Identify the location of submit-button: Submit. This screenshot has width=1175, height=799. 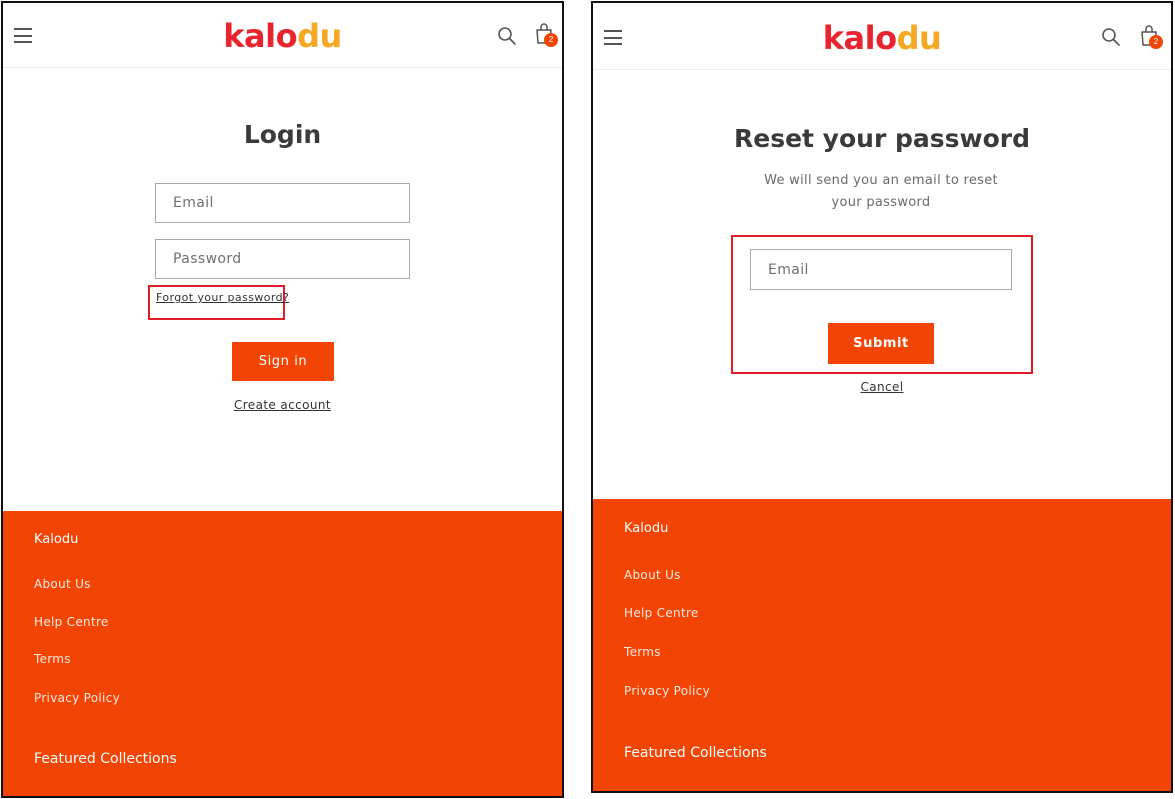
(881, 343).